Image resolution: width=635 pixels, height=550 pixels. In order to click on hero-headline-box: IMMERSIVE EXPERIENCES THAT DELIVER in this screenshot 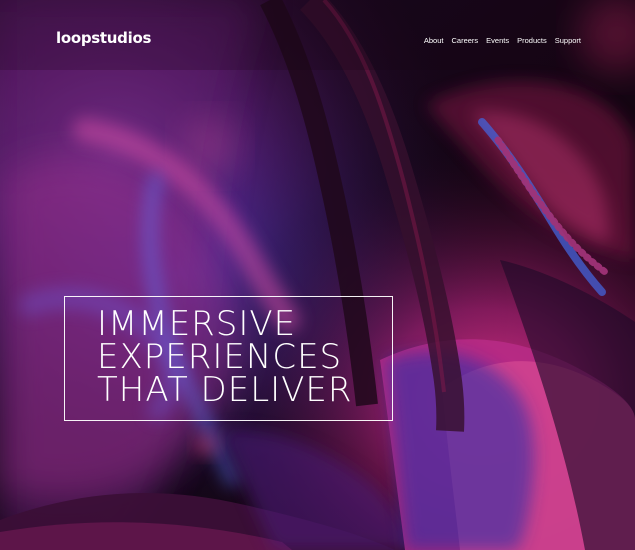, I will do `click(228, 358)`.